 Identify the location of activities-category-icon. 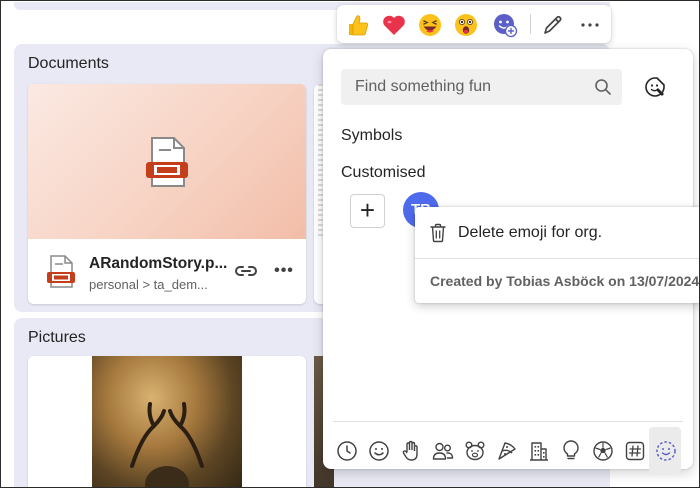
(603, 451).